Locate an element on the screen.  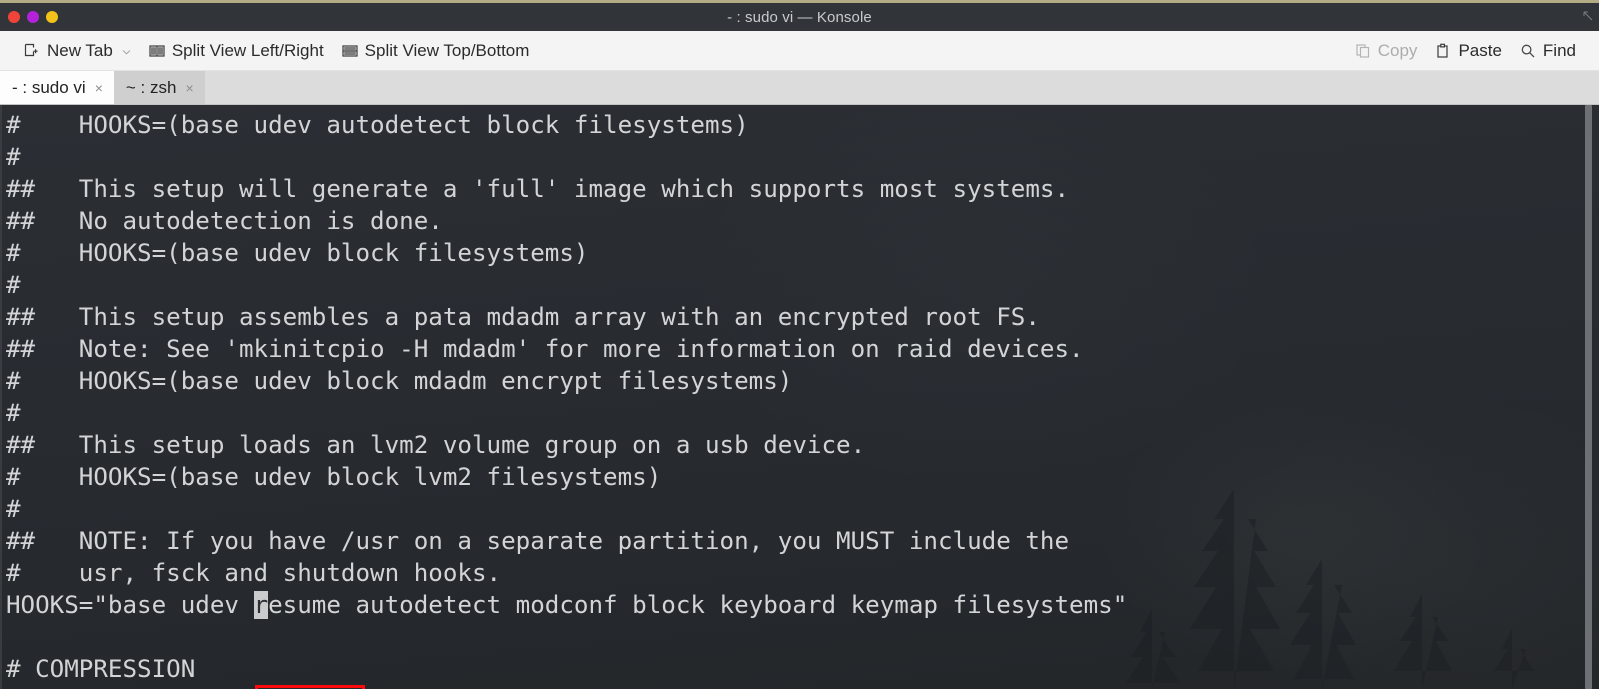
resize-grip-icon is located at coordinates (1588, 16).